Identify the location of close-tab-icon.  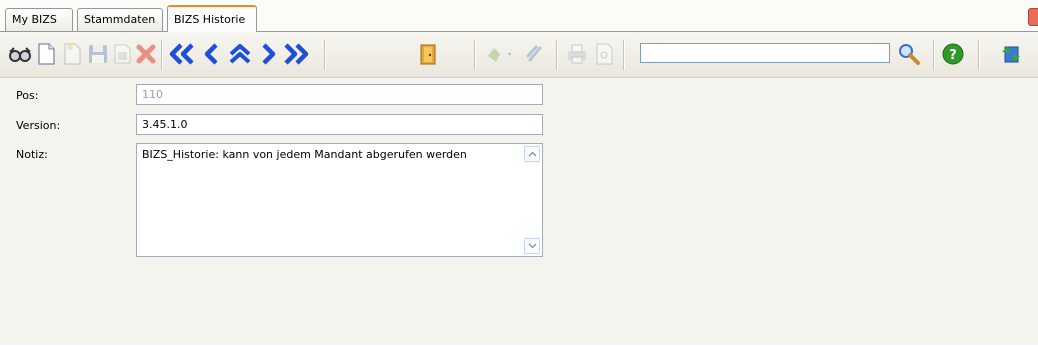
(1033, 17).